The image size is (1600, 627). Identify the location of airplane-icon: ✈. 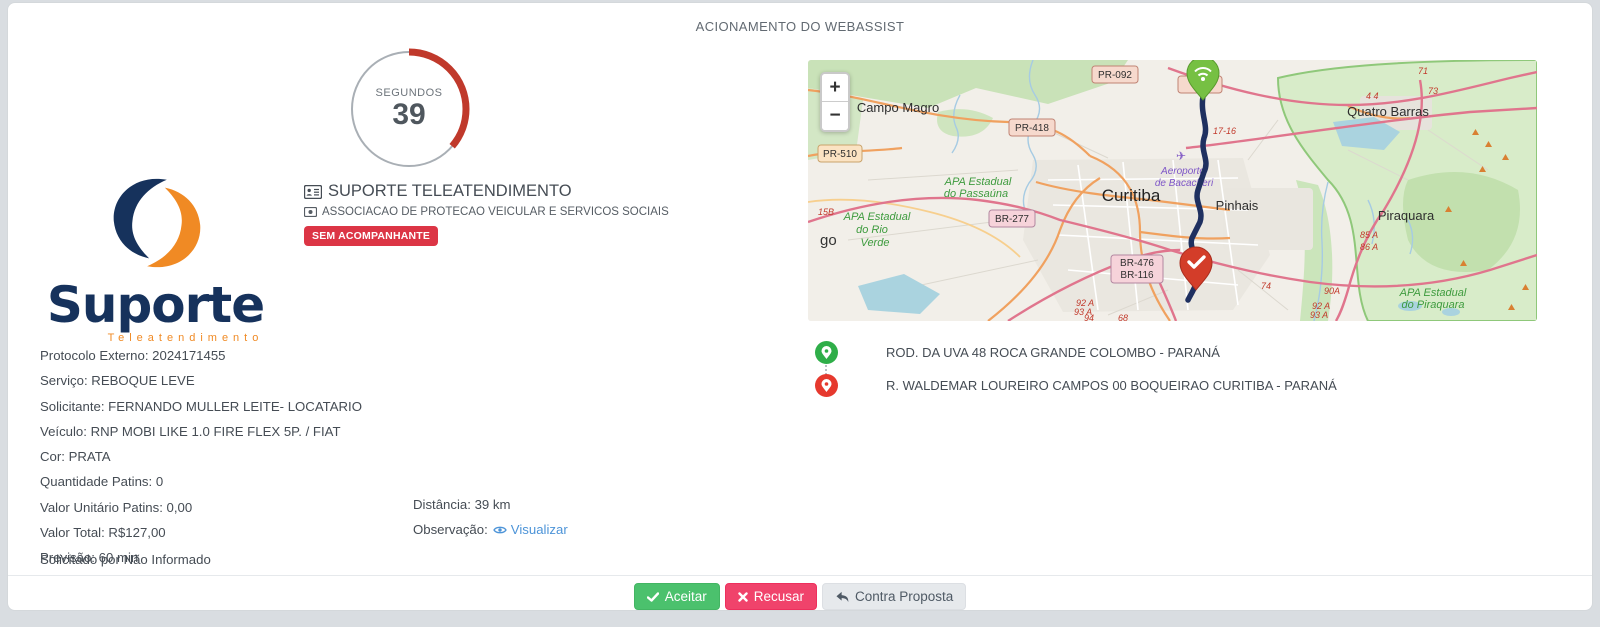
(1181, 156).